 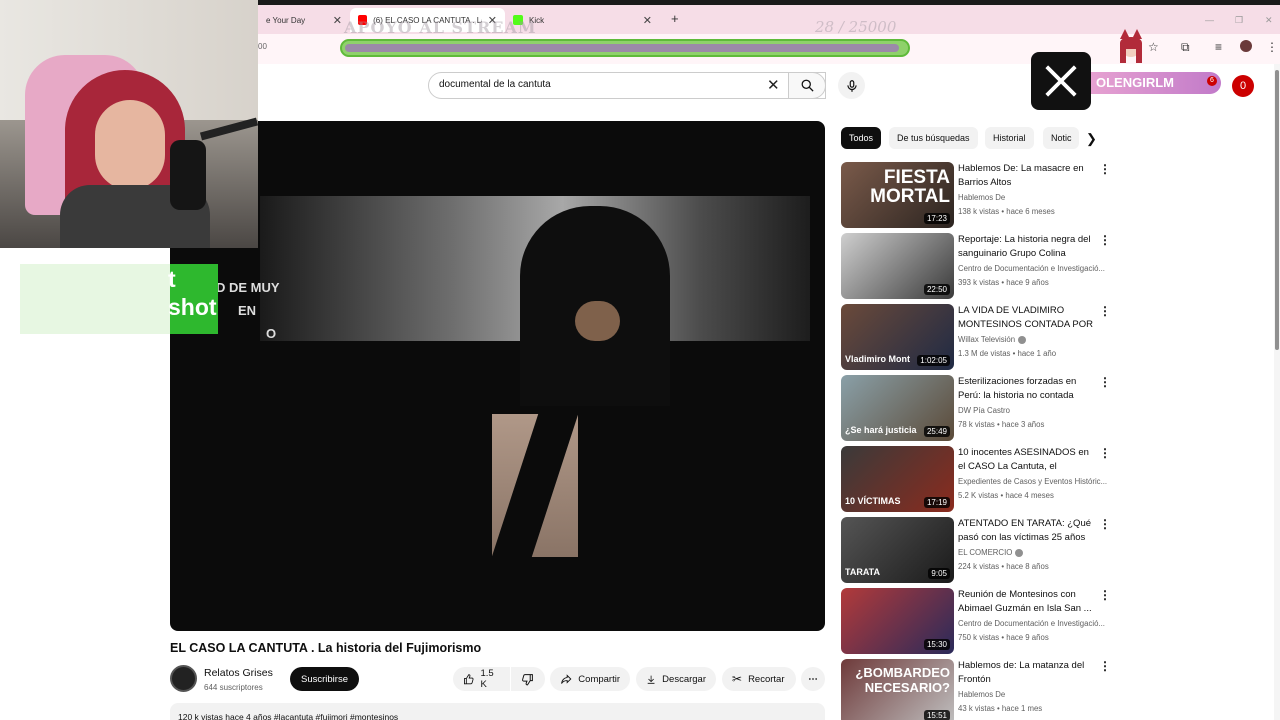 What do you see at coordinates (897, 408) in the screenshot?
I see `recommendation-thumbnail: ¿Se hará justicia 25:49` at bounding box center [897, 408].